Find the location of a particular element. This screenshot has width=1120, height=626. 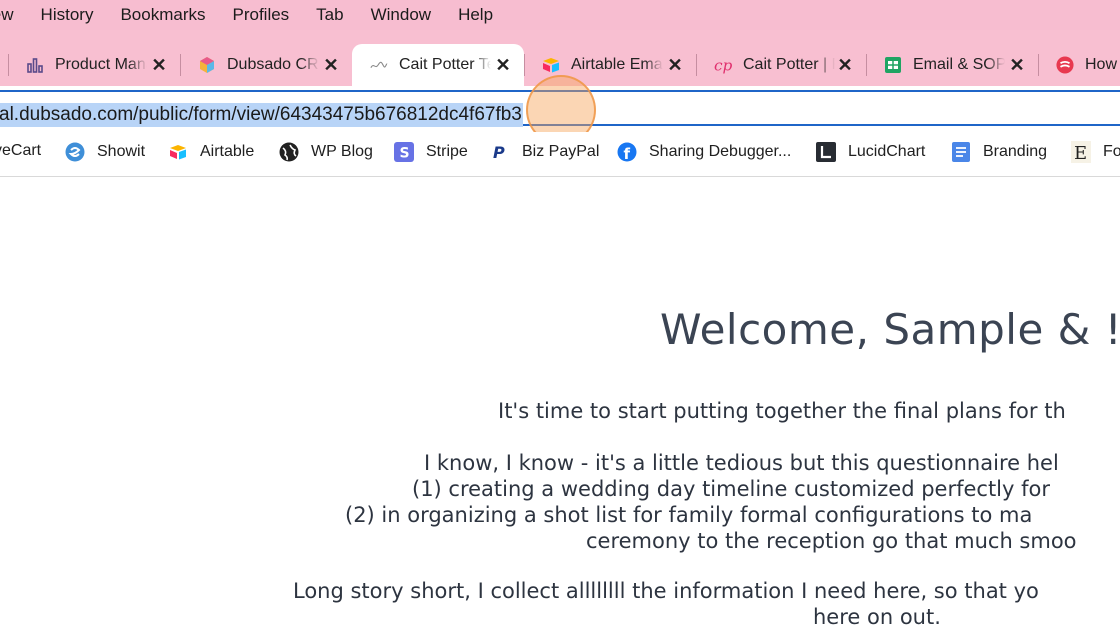

bookmark-biz-paypal: P Biz PayPal is located at coordinates (544, 152).